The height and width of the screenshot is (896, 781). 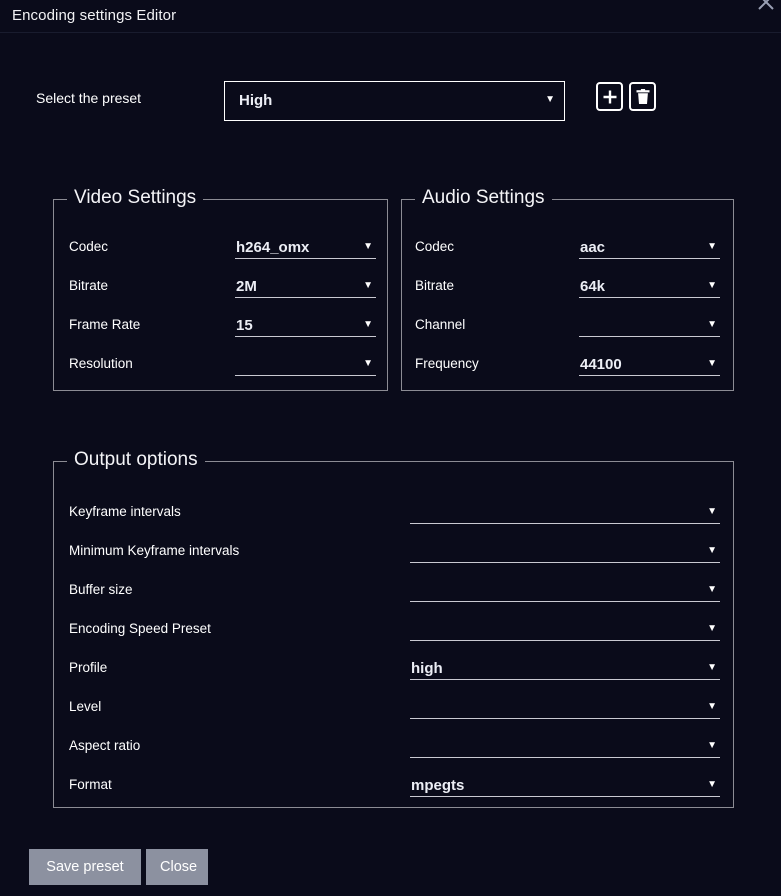 What do you see at coordinates (483, 198) in the screenshot?
I see `audio-settings-legend: Audio Settings` at bounding box center [483, 198].